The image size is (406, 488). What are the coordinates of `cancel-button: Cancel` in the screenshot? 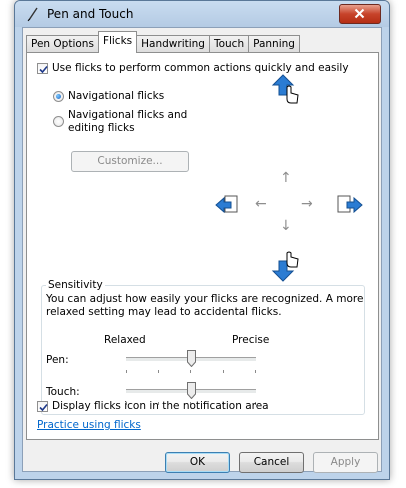 It's located at (271, 462).